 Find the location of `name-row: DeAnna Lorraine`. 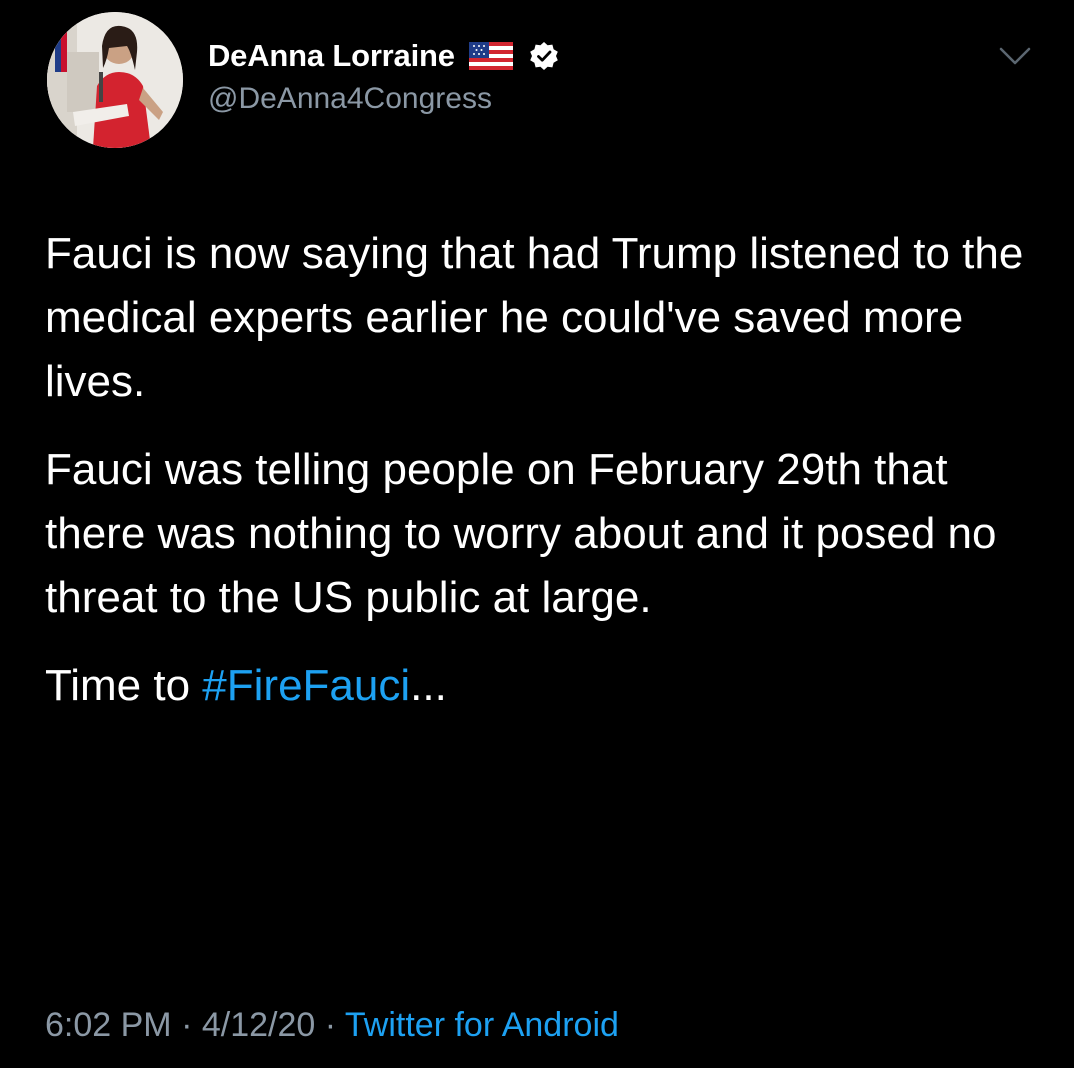

name-row: DeAnna Lorraine is located at coordinates (383, 56).